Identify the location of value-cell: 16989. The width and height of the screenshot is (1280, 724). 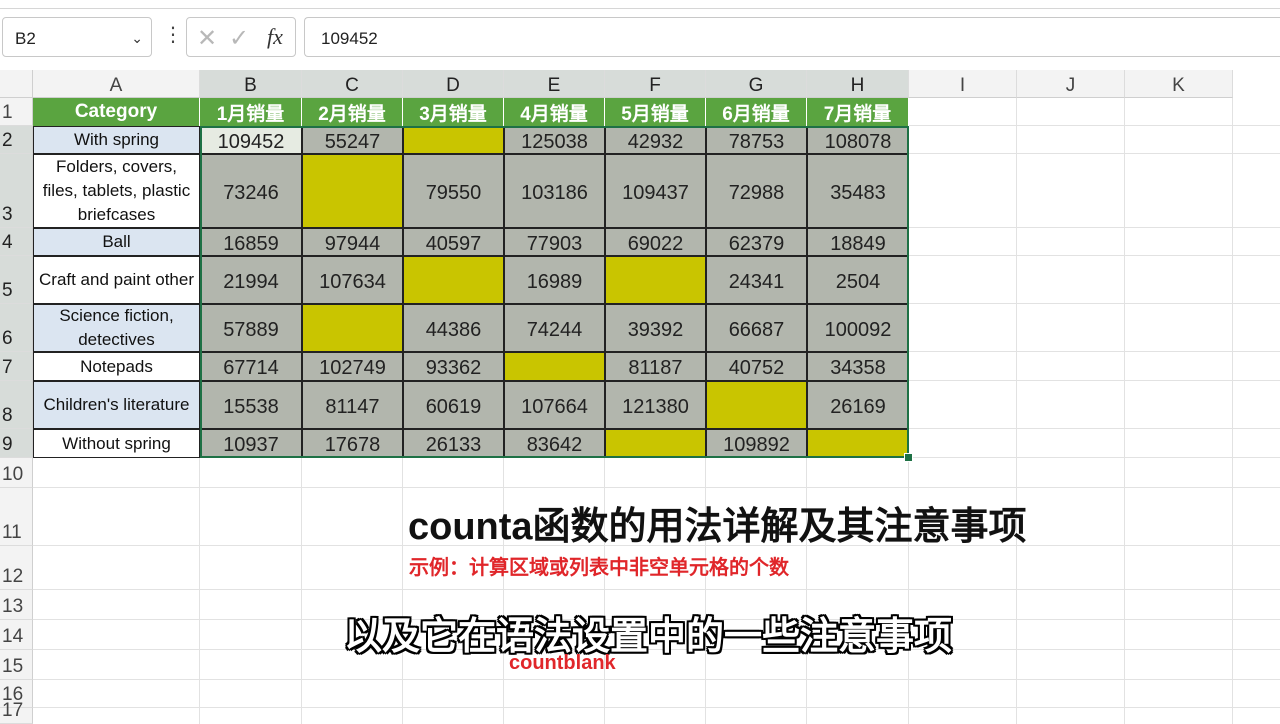
(554, 280).